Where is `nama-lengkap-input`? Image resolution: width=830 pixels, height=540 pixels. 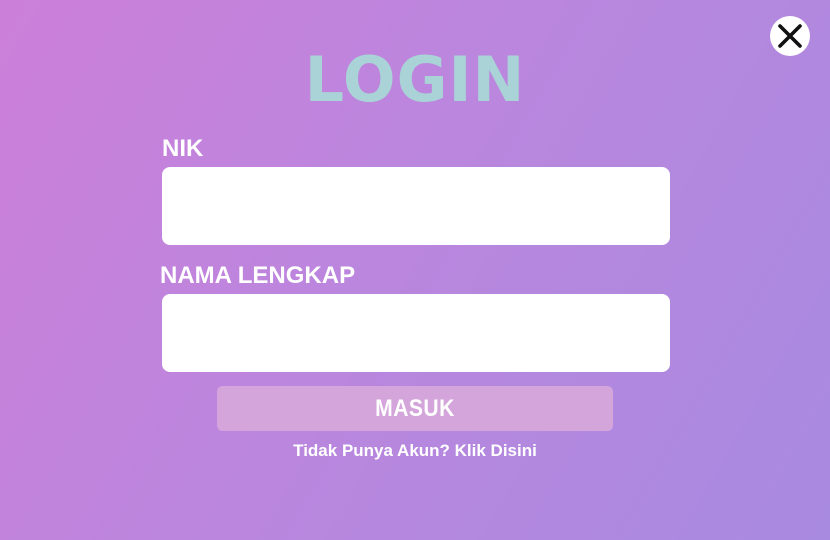 nama-lengkap-input is located at coordinates (416, 333).